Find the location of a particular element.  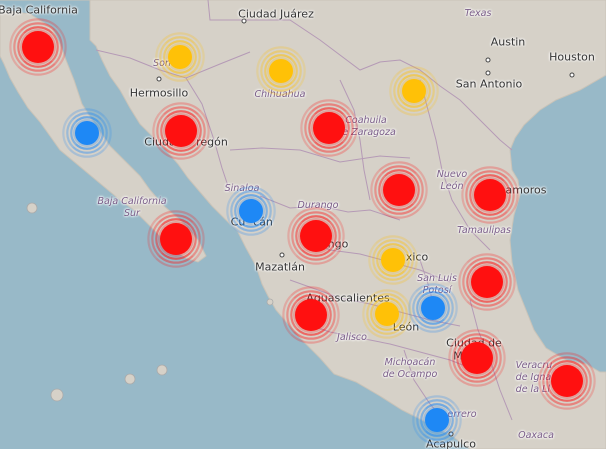

marker-la-paz is located at coordinates (176, 239).